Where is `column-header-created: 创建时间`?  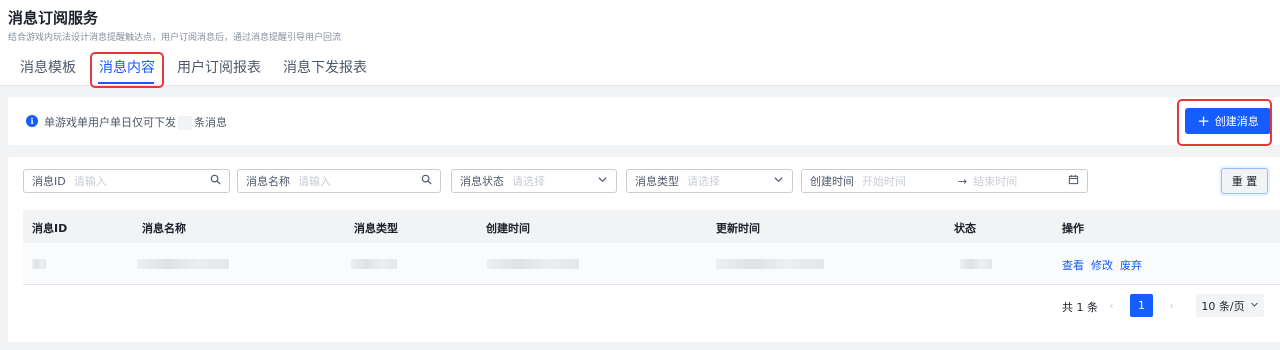 column-header-created: 创建时间 is located at coordinates (508, 228).